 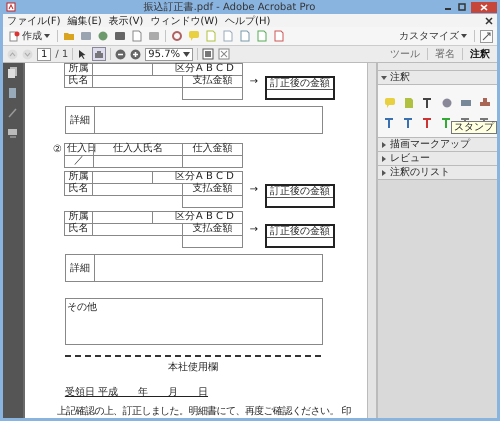 What do you see at coordinates (474, 127) in the screenshot?
I see `tooltip: スタンプ` at bounding box center [474, 127].